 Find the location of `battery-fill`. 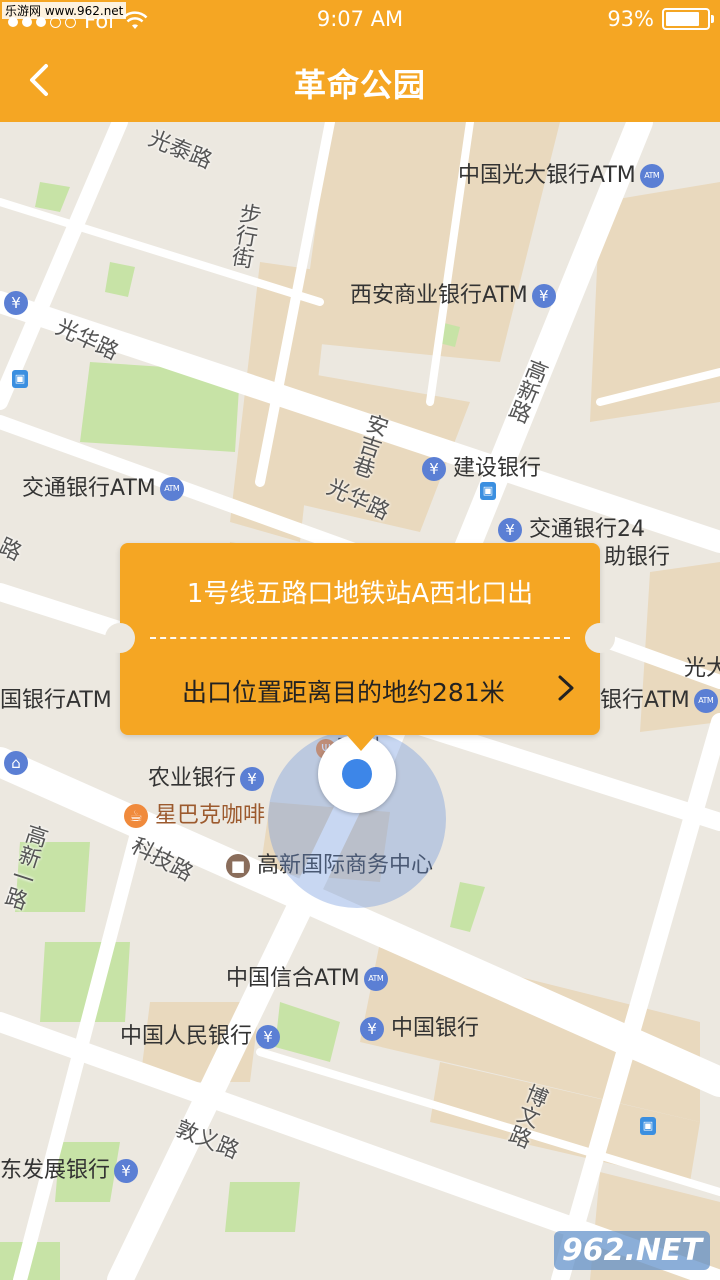

battery-fill is located at coordinates (683, 19).